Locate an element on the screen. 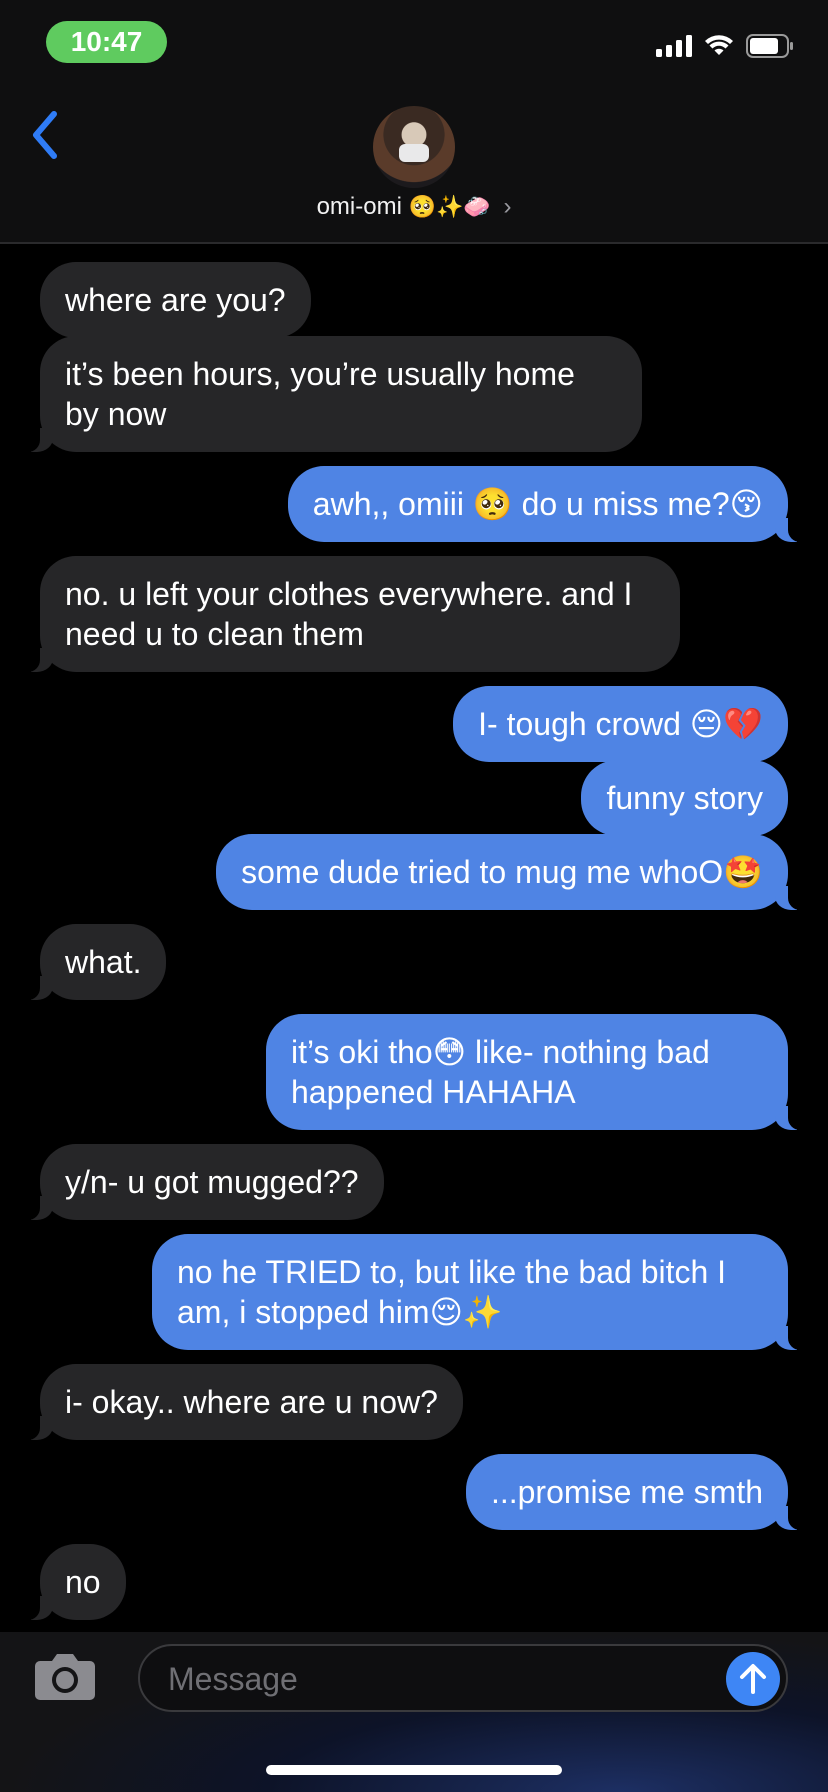  send-button is located at coordinates (753, 1679).